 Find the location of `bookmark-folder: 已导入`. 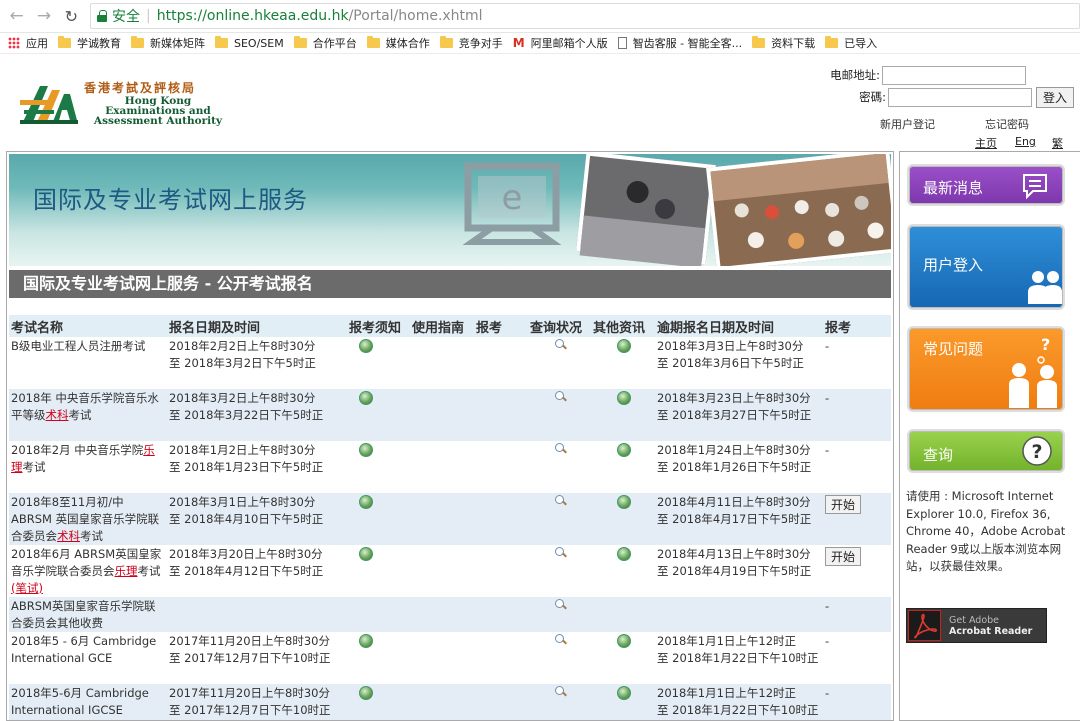

bookmark-folder: 已导入 is located at coordinates (851, 43).